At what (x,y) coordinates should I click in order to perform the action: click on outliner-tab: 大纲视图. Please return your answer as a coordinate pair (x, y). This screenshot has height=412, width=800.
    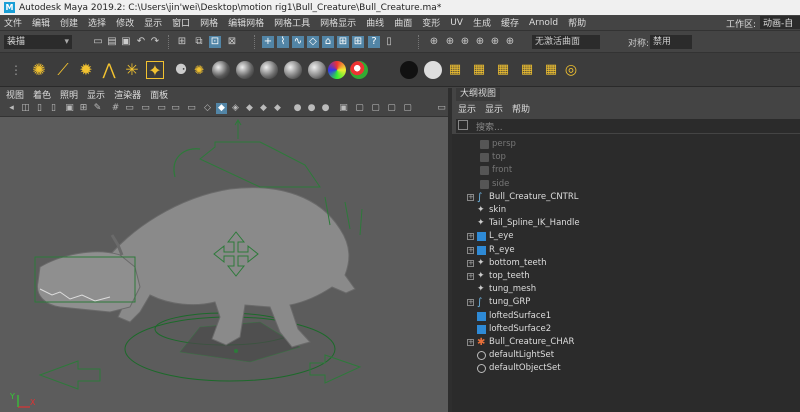
    Looking at the image, I should click on (626, 94).